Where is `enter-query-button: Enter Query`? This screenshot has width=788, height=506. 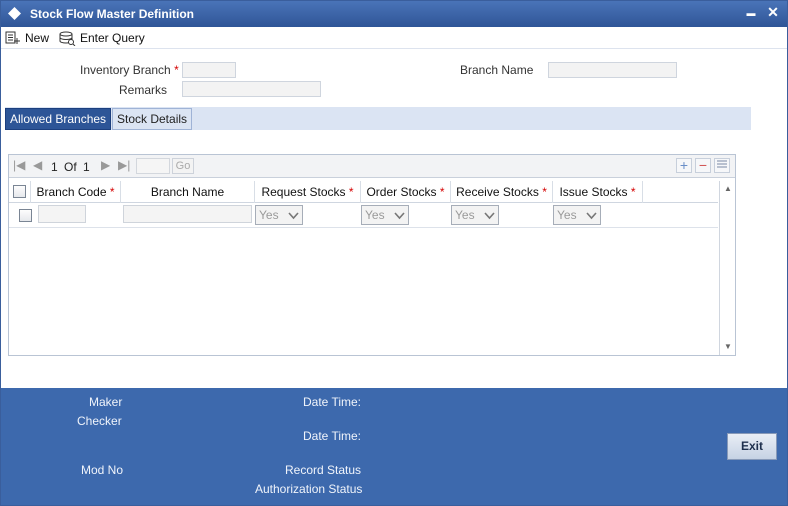 enter-query-button: Enter Query is located at coordinates (102, 38).